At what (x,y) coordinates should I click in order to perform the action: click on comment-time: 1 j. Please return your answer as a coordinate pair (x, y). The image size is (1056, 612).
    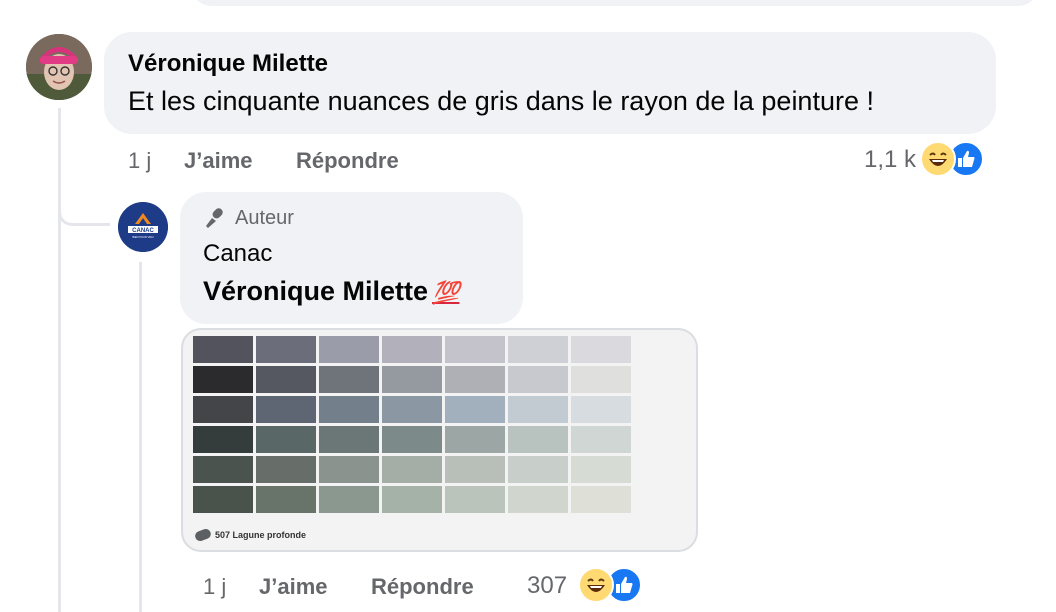
    Looking at the image, I should click on (139, 161).